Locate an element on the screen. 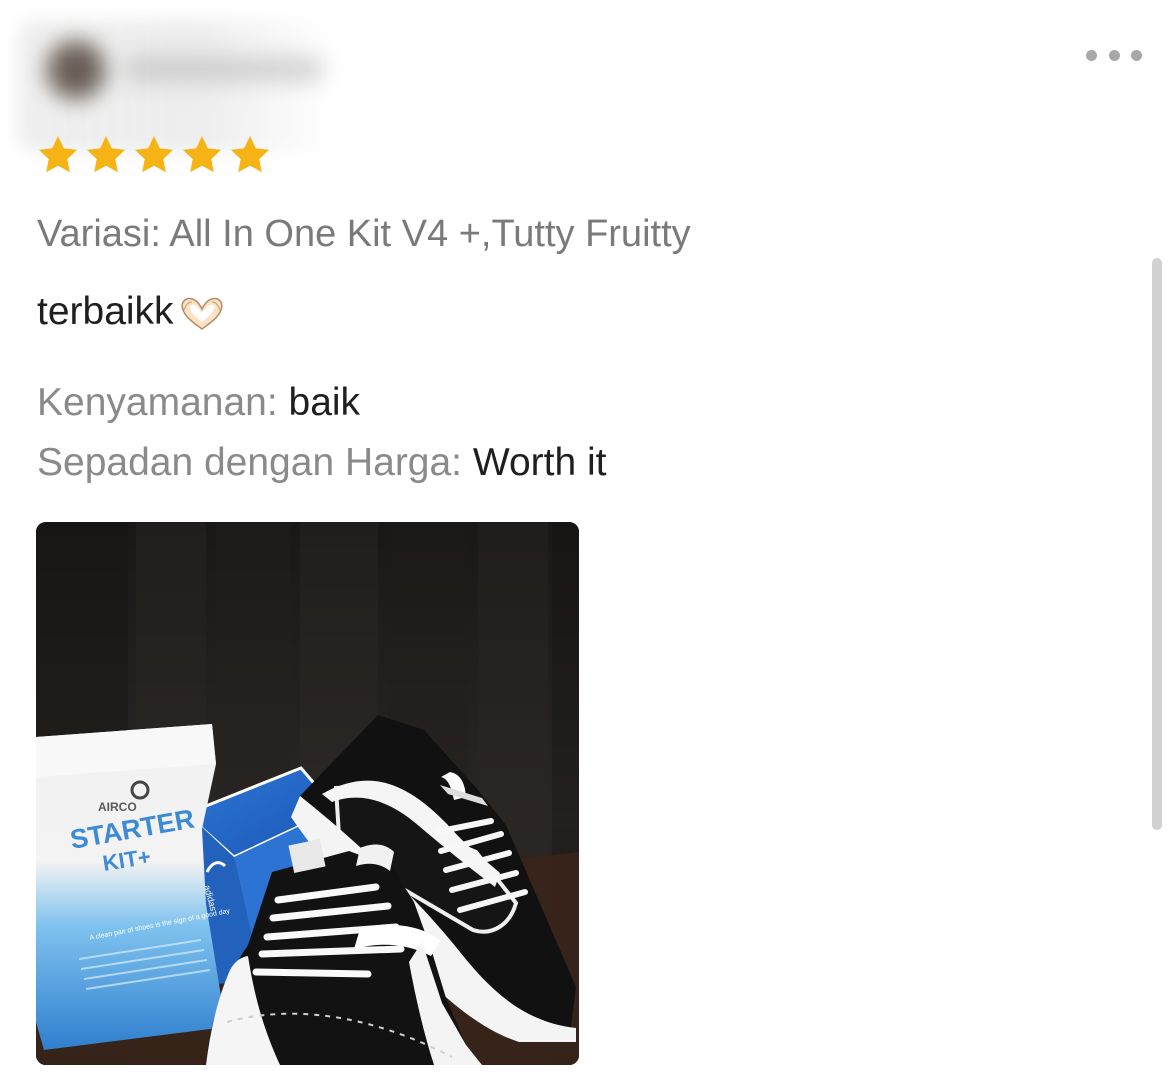 Image resolution: width=1170 pixels, height=1085 pixels. attribute-comfort: Kenyamanan: baik is located at coordinates (322, 403).